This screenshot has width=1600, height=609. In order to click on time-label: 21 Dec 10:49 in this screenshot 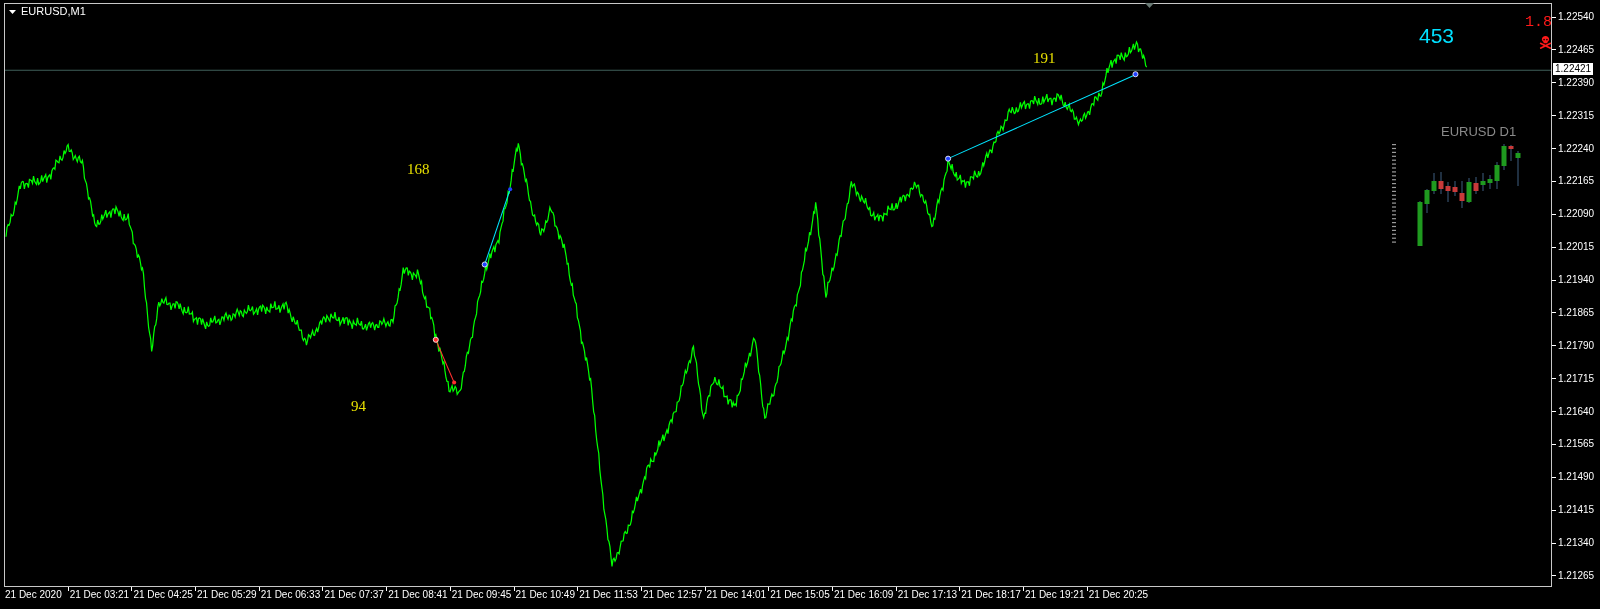, I will do `click(545, 595)`.